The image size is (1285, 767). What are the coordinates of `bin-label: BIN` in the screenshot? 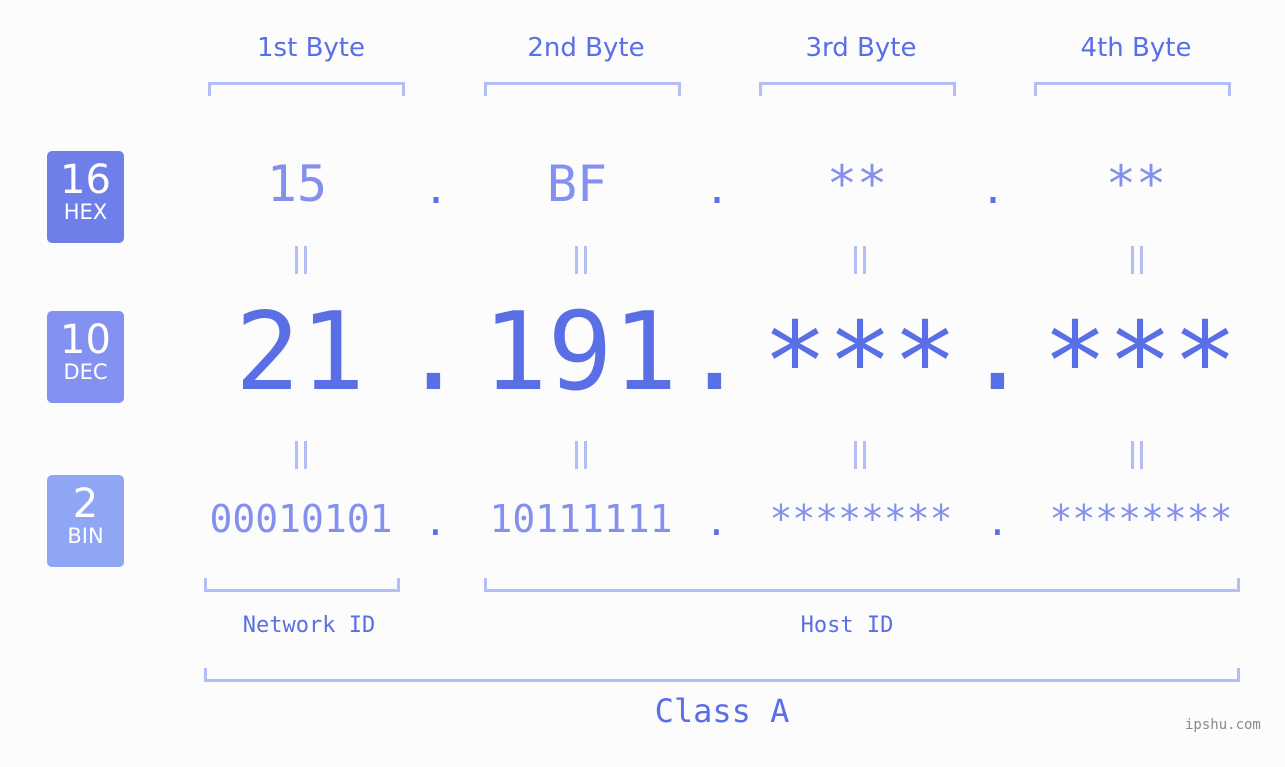 It's located at (85, 536).